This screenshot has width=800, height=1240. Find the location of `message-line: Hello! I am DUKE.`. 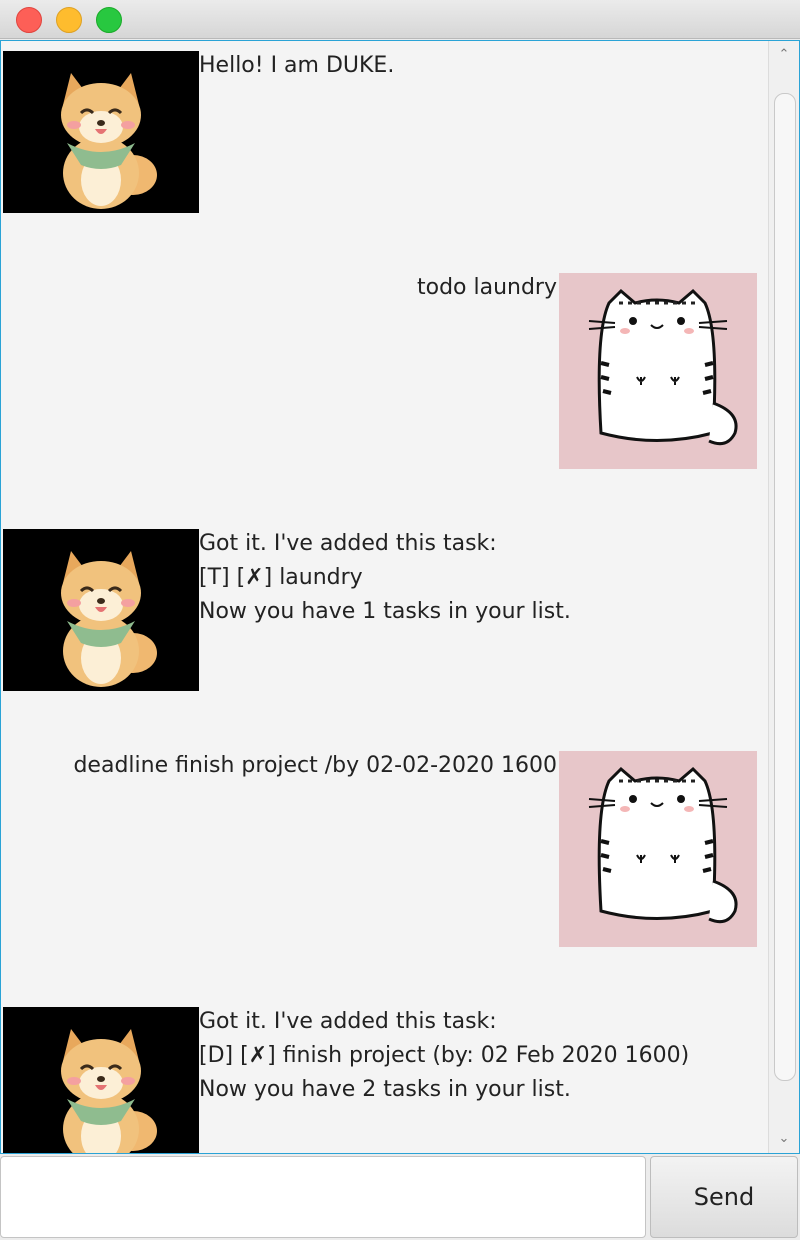

message-line: Hello! I am DUKE. is located at coordinates (297, 65).